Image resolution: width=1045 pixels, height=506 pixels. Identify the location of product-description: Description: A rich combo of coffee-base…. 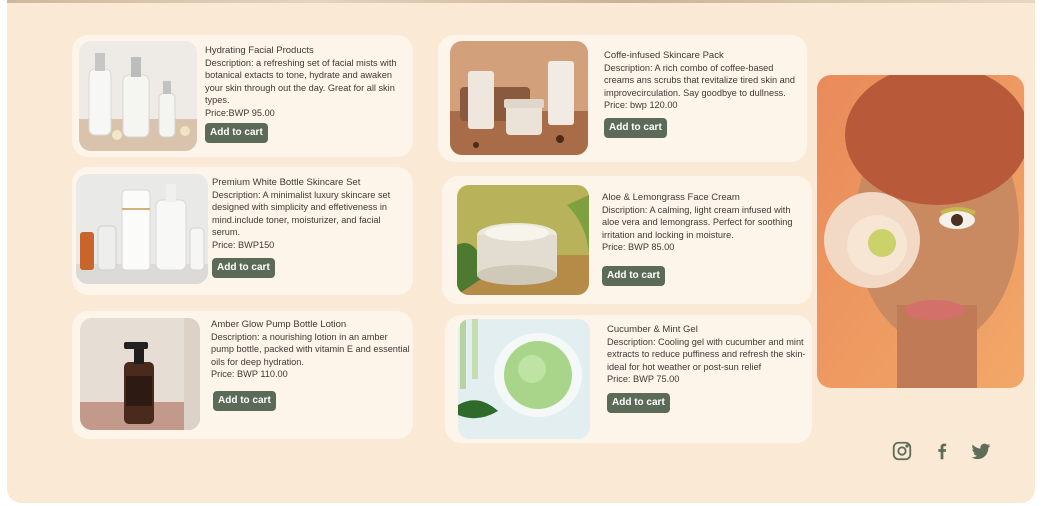
(699, 80).